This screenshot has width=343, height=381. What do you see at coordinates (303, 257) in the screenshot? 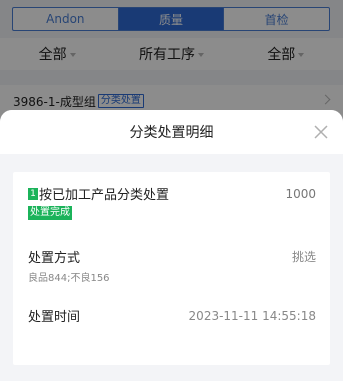
I see `method-value: 挑选` at bounding box center [303, 257].